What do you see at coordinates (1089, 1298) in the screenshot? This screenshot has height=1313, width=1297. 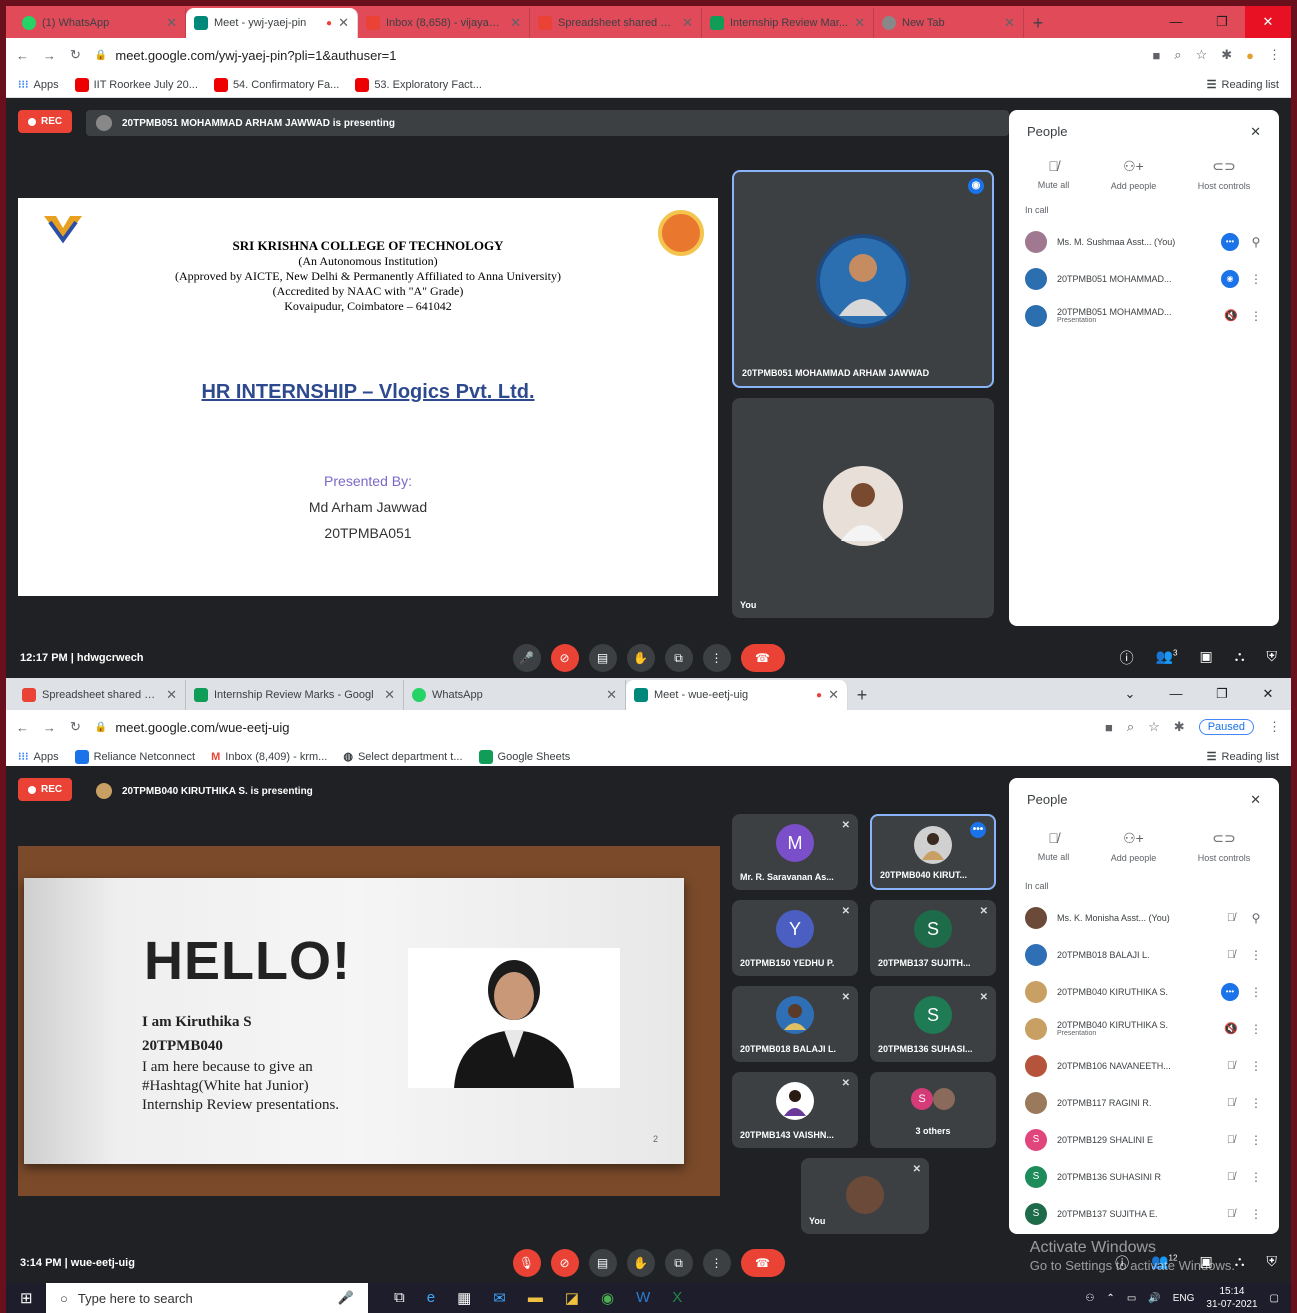 I see `people-tray-icon: ⚇` at bounding box center [1089, 1298].